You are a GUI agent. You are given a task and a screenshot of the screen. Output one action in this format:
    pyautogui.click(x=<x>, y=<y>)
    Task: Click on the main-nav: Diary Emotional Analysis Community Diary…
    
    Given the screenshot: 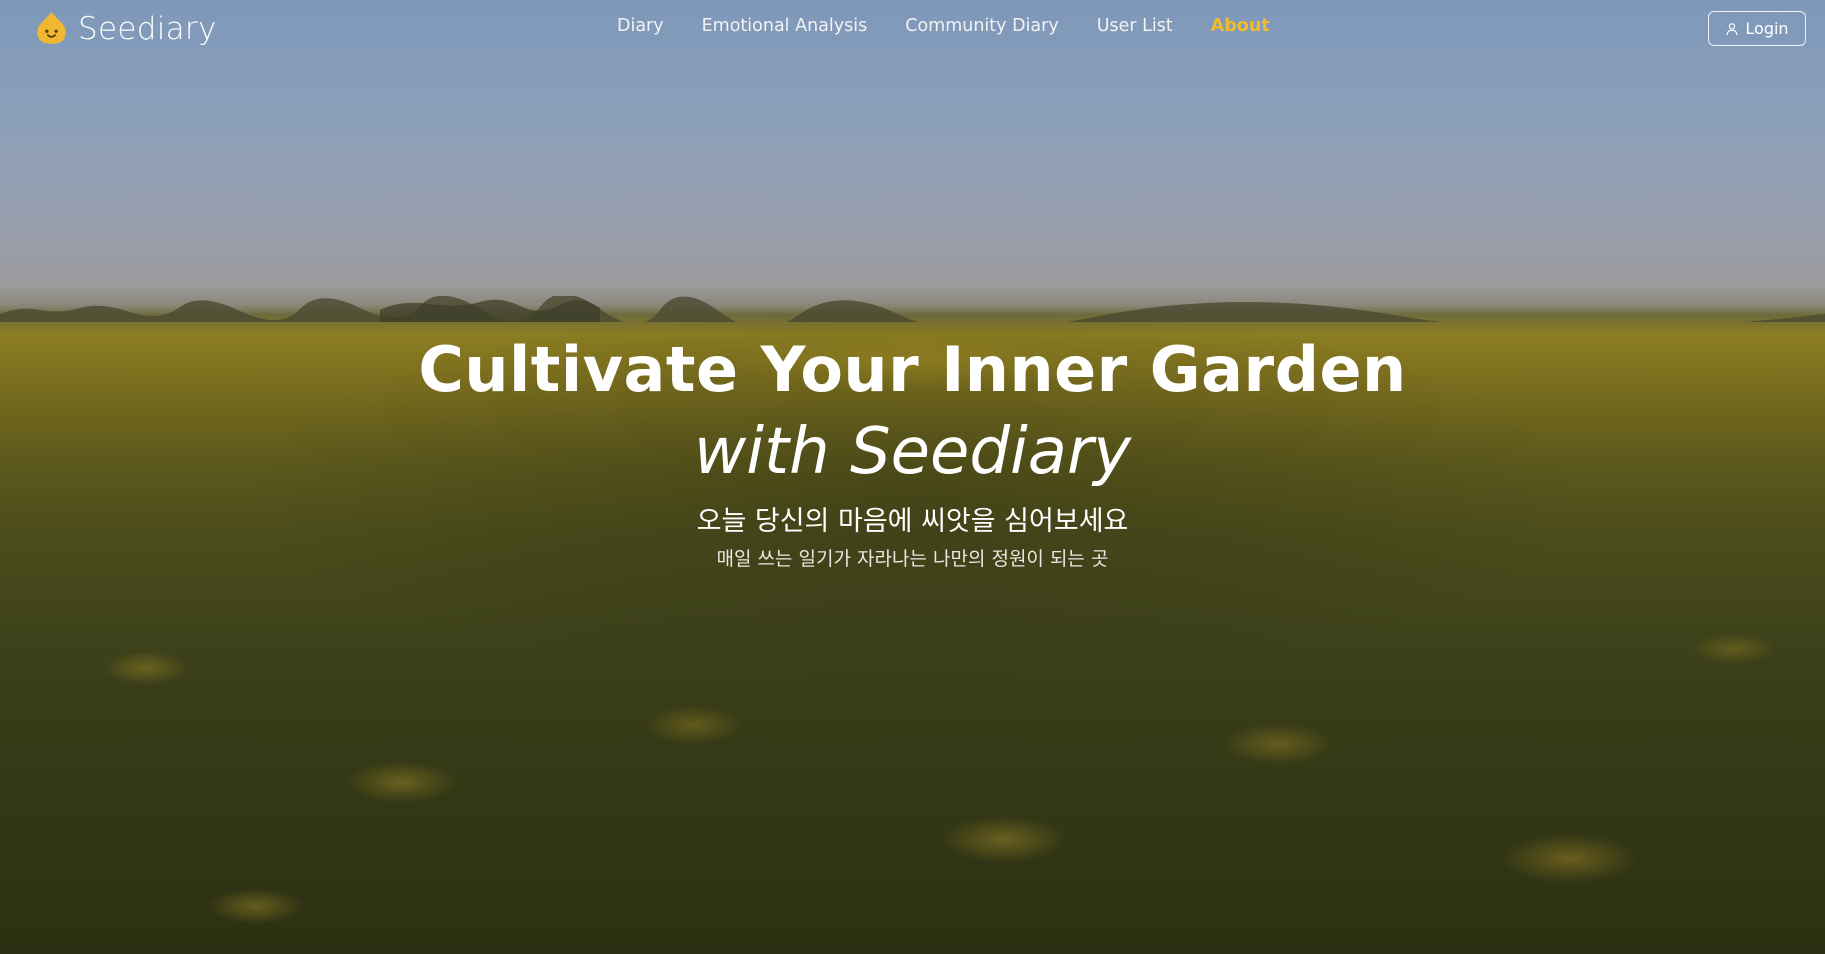 What is the action you would take?
    pyautogui.click(x=943, y=26)
    